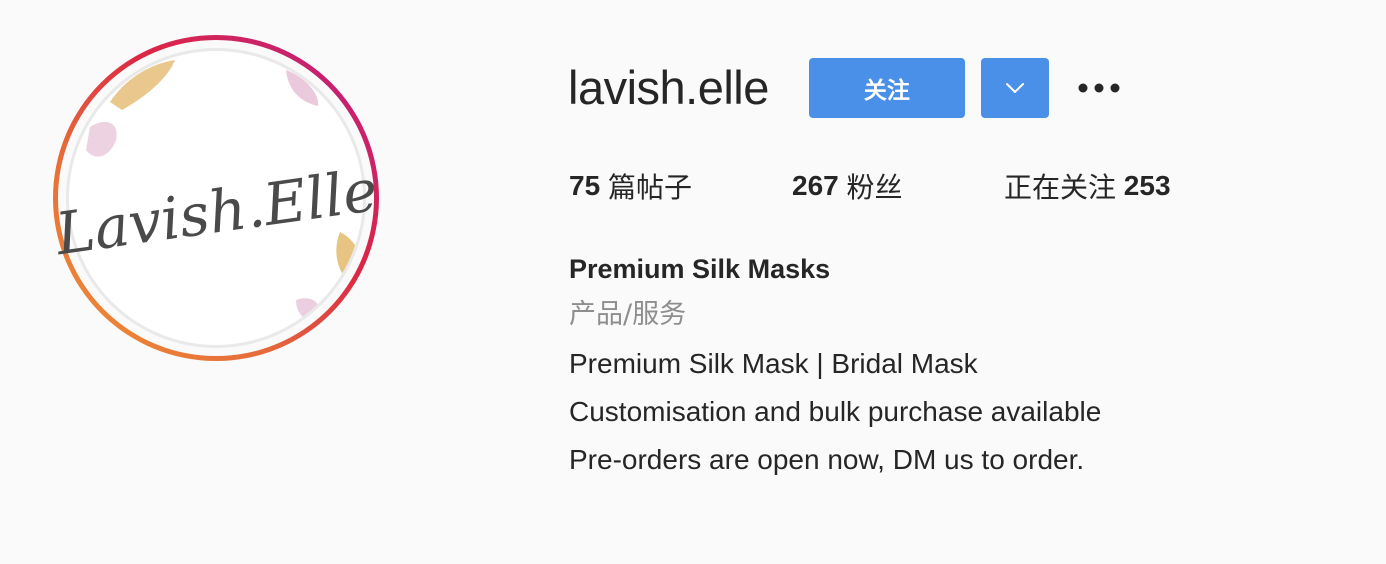  Describe the element at coordinates (700, 269) in the screenshot. I see `profile-full-name: Premium Silk Masks` at that location.